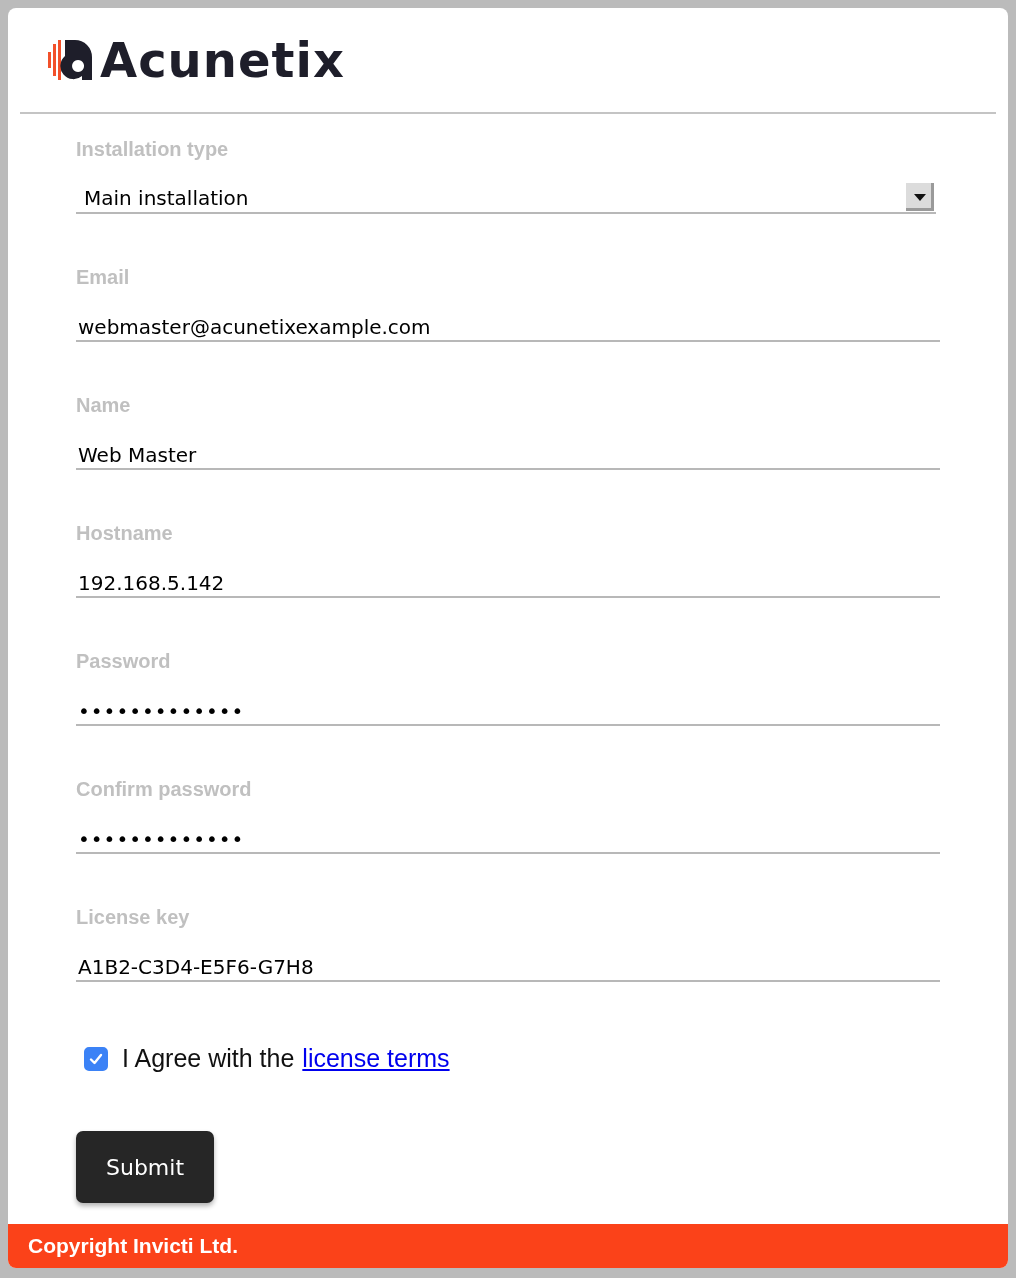  I want to click on input-field: webmaster@acunetixexample.com, so click(508, 327).